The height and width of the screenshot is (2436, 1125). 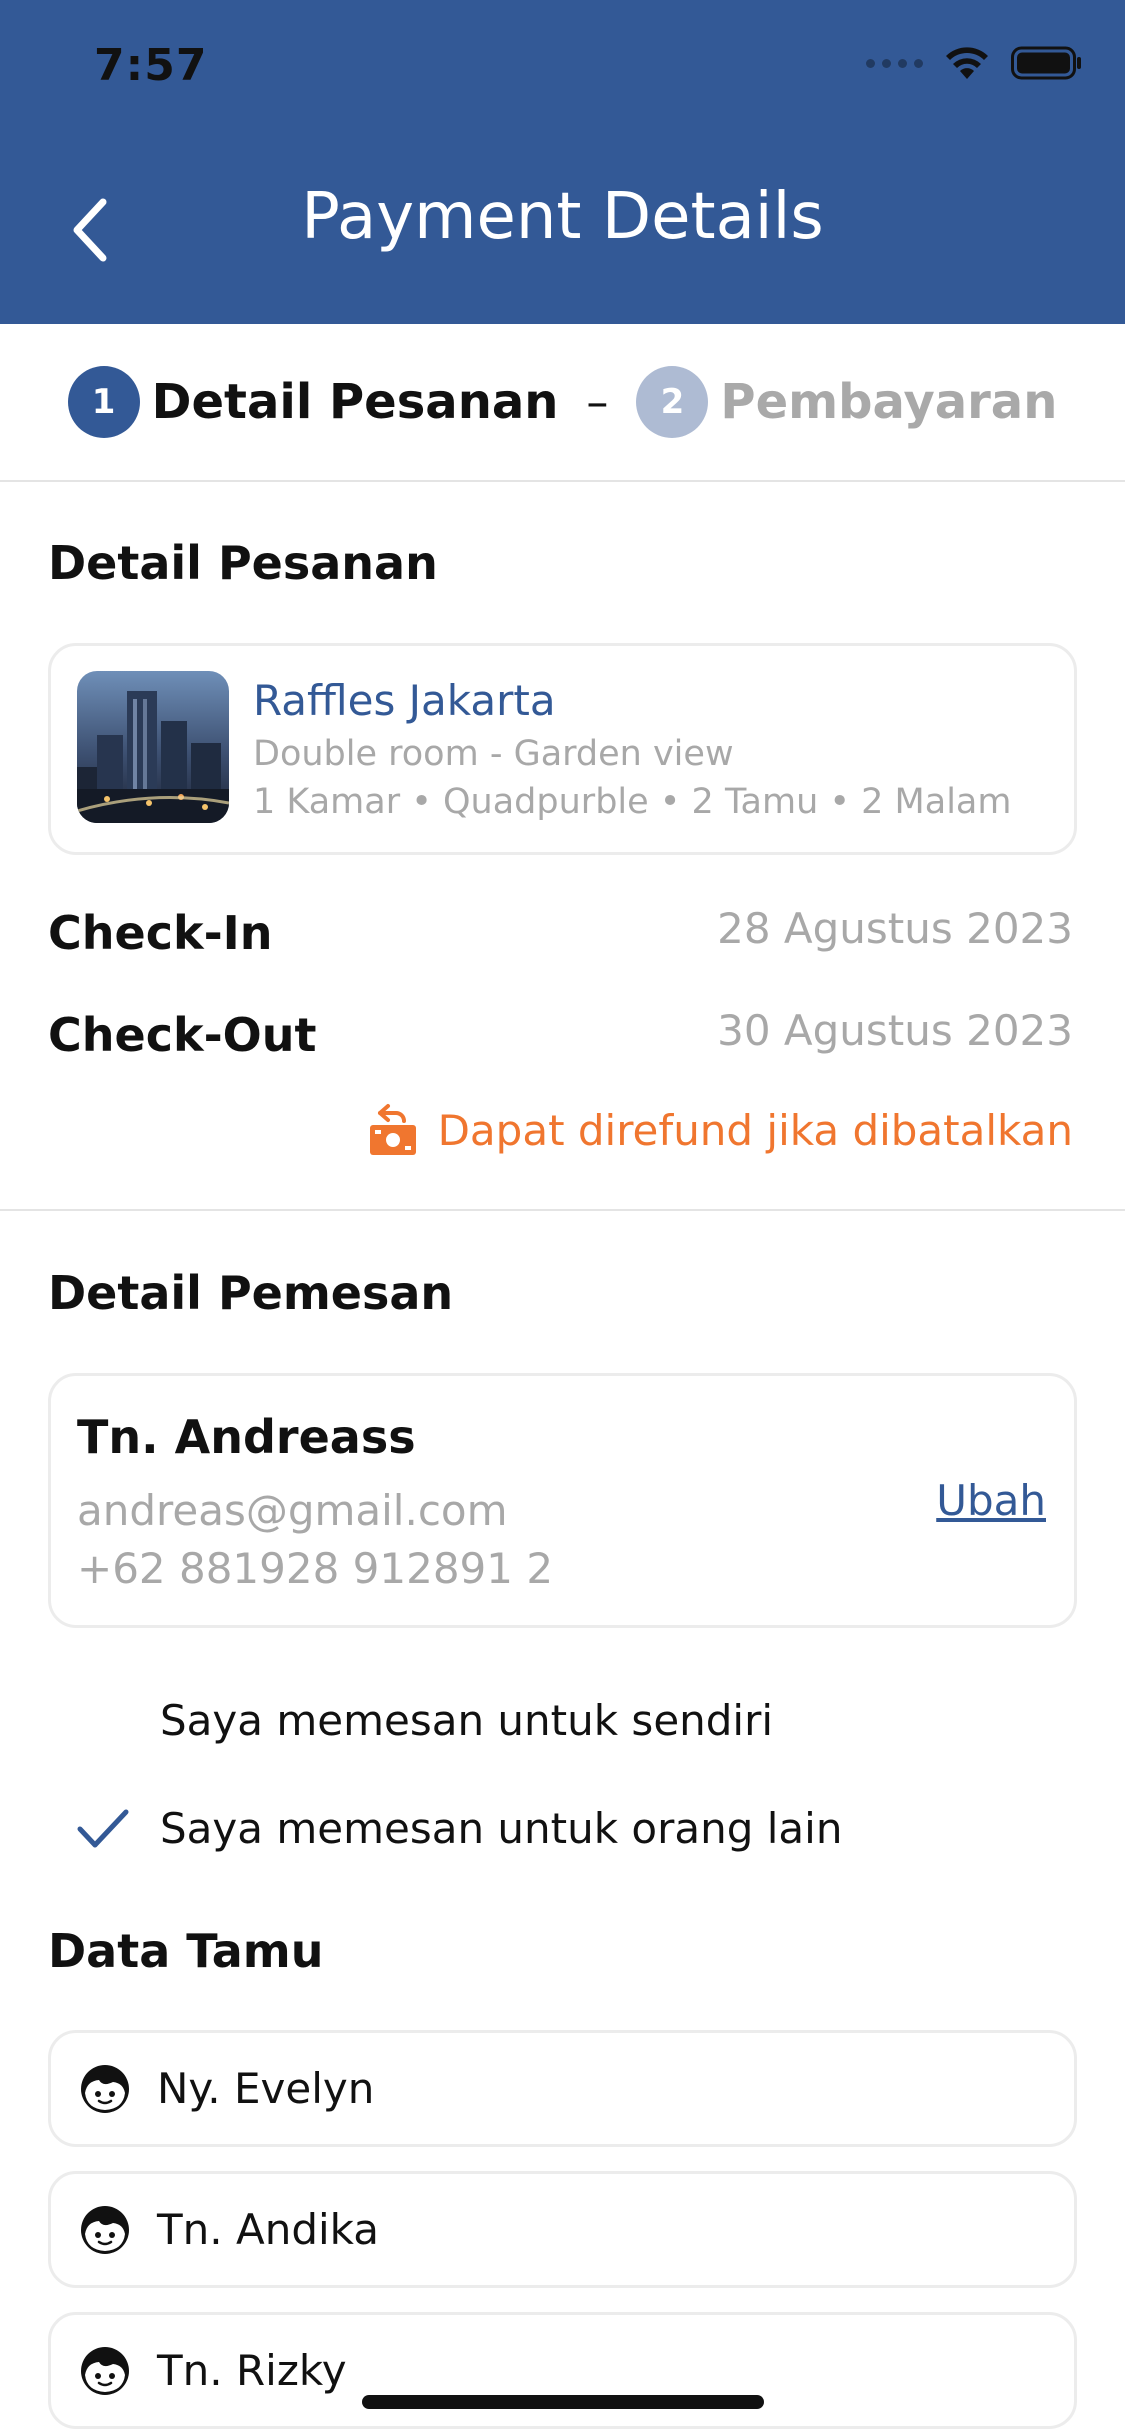 I want to click on guest-name: Ny. Evelyn, so click(x=266, y=2088).